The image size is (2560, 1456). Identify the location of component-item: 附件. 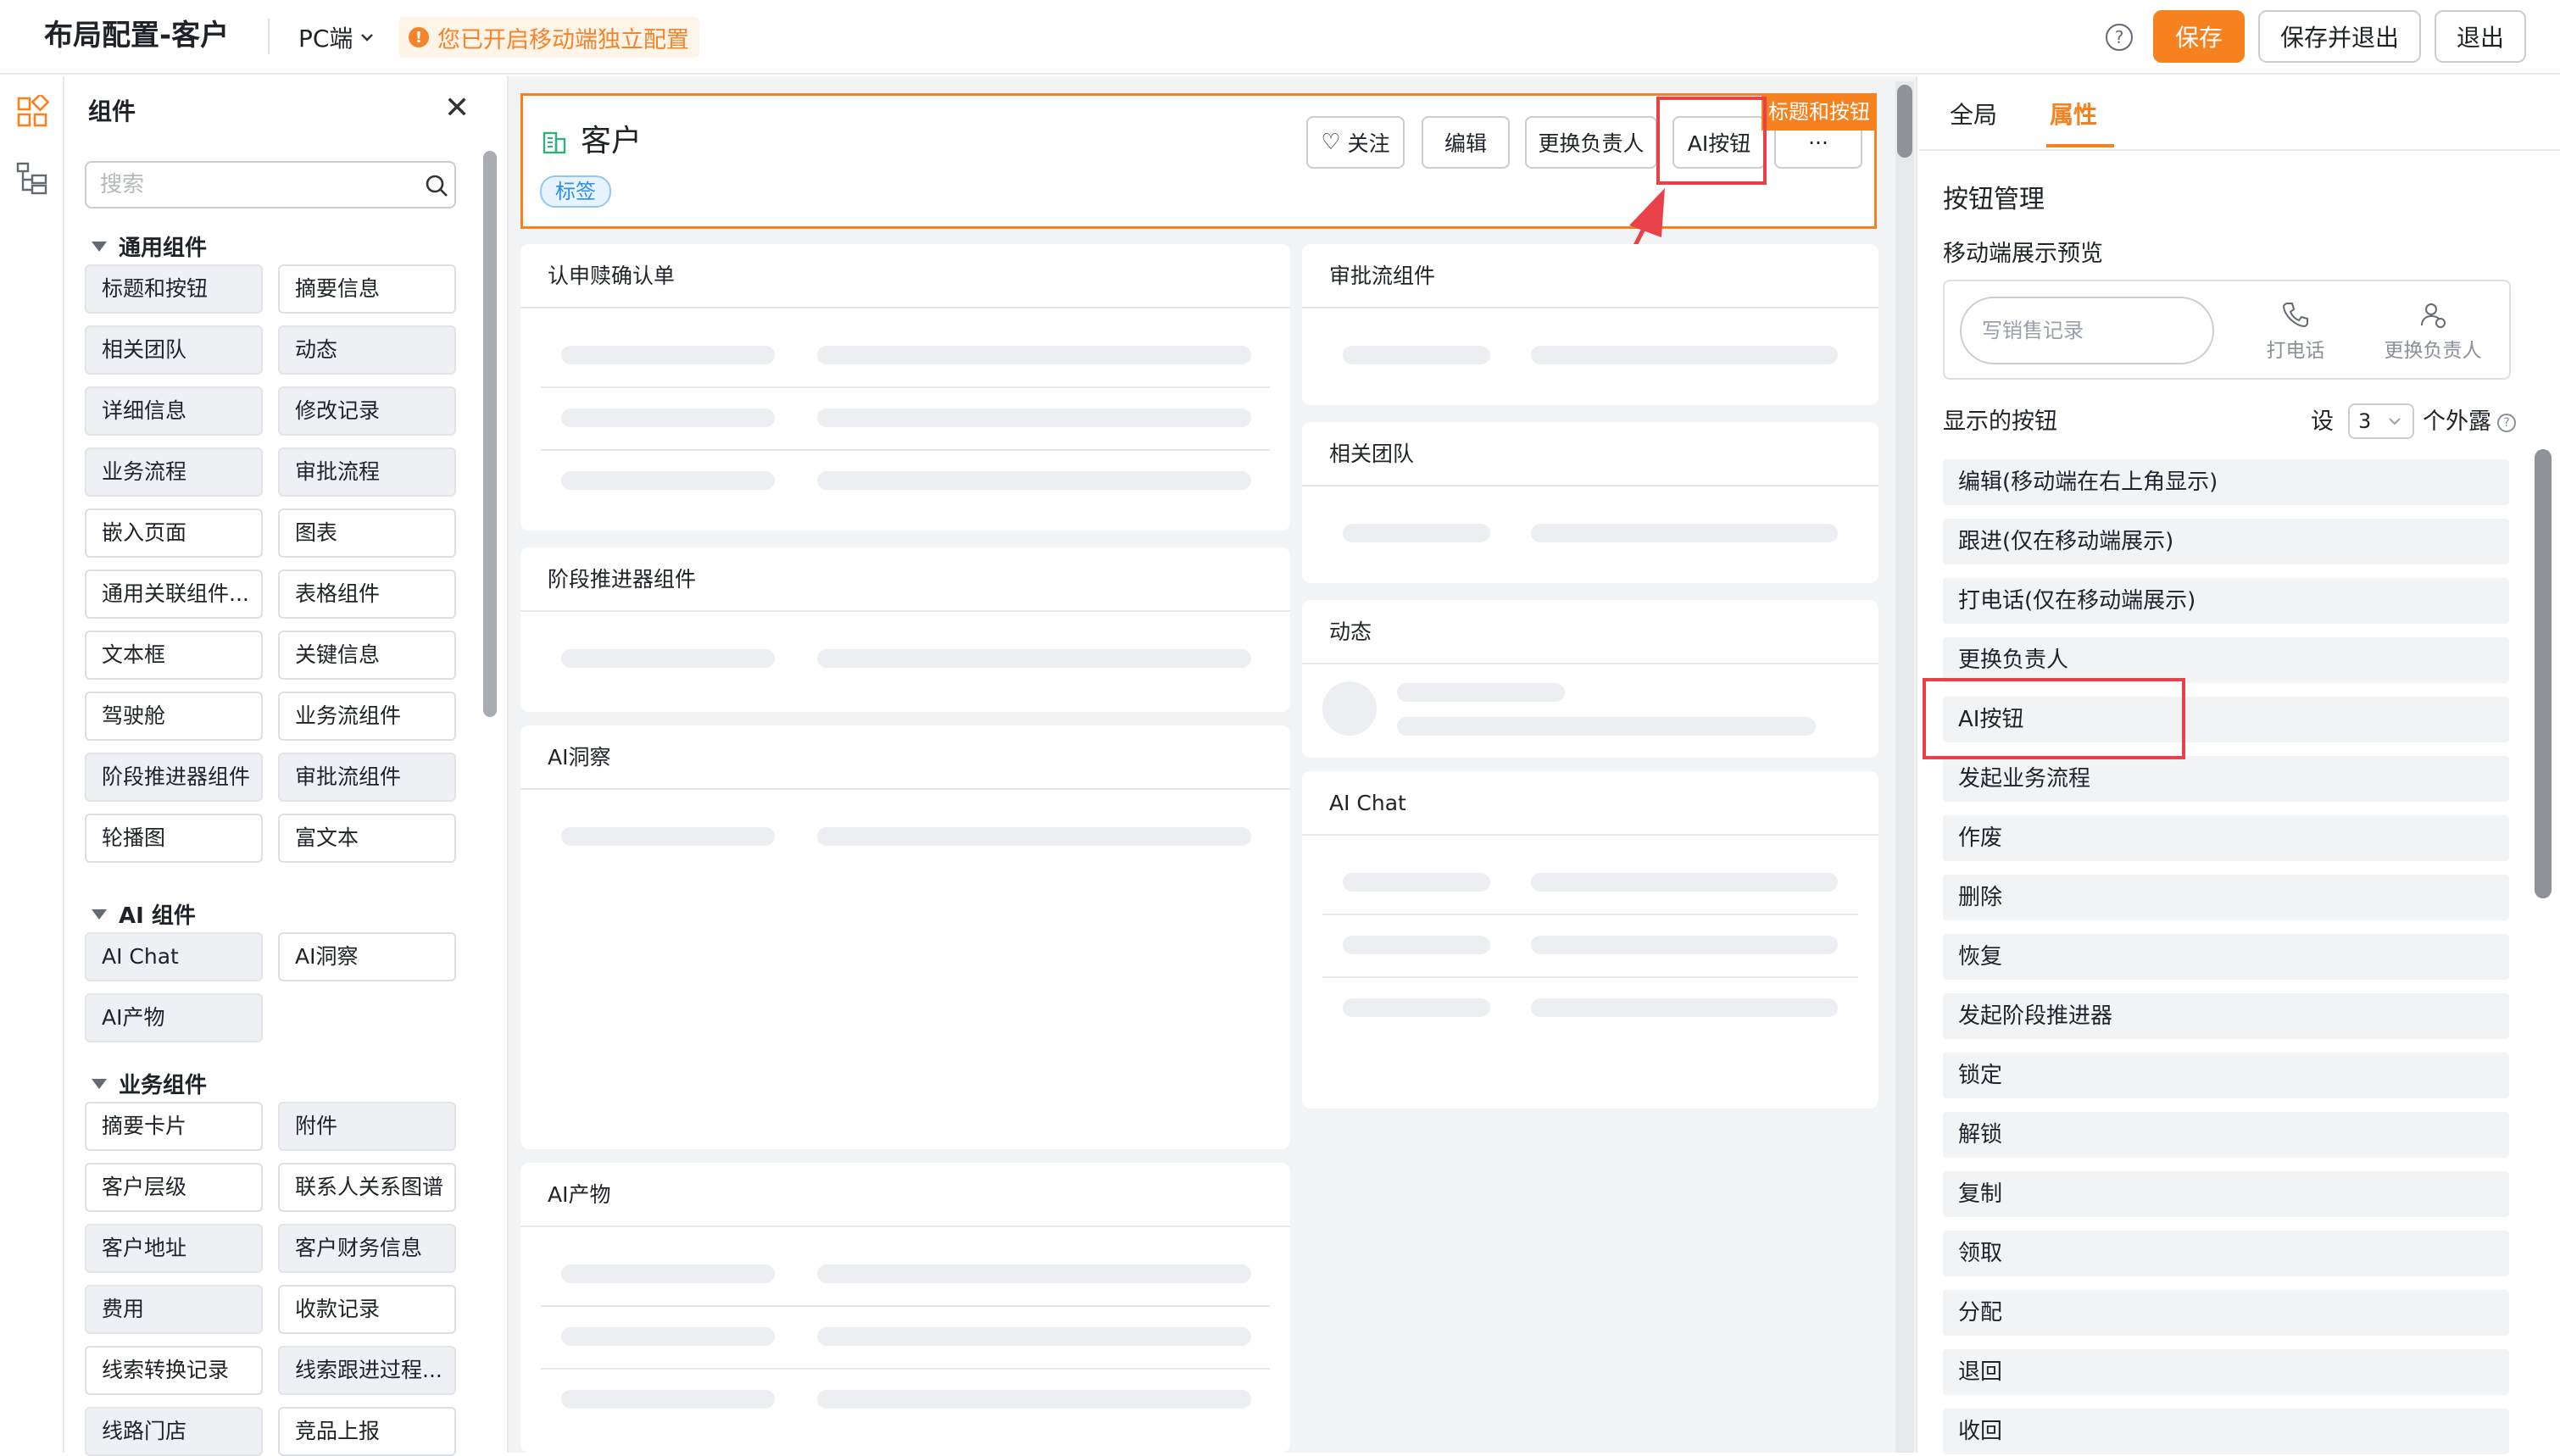
(367, 1126).